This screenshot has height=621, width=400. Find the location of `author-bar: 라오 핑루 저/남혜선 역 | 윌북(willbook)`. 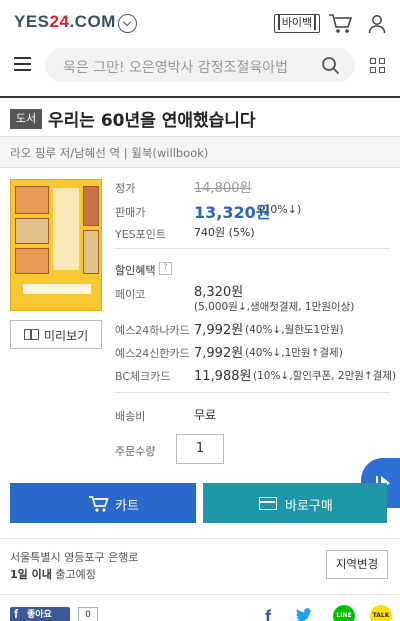

author-bar: 라오 핑루 저/남혜선 역 | 윌북(willbook) is located at coordinates (200, 152).